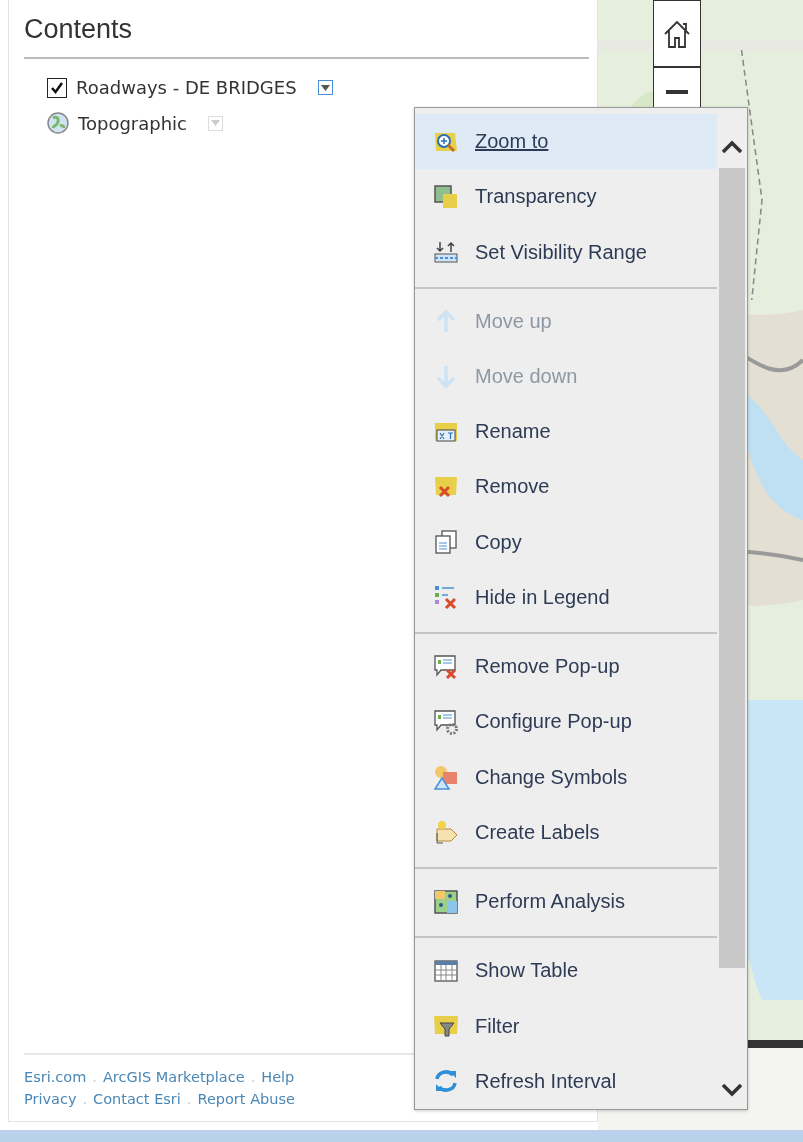 This screenshot has width=803, height=1142. What do you see at coordinates (446, 832) in the screenshot?
I see `label-tag-icon` at bounding box center [446, 832].